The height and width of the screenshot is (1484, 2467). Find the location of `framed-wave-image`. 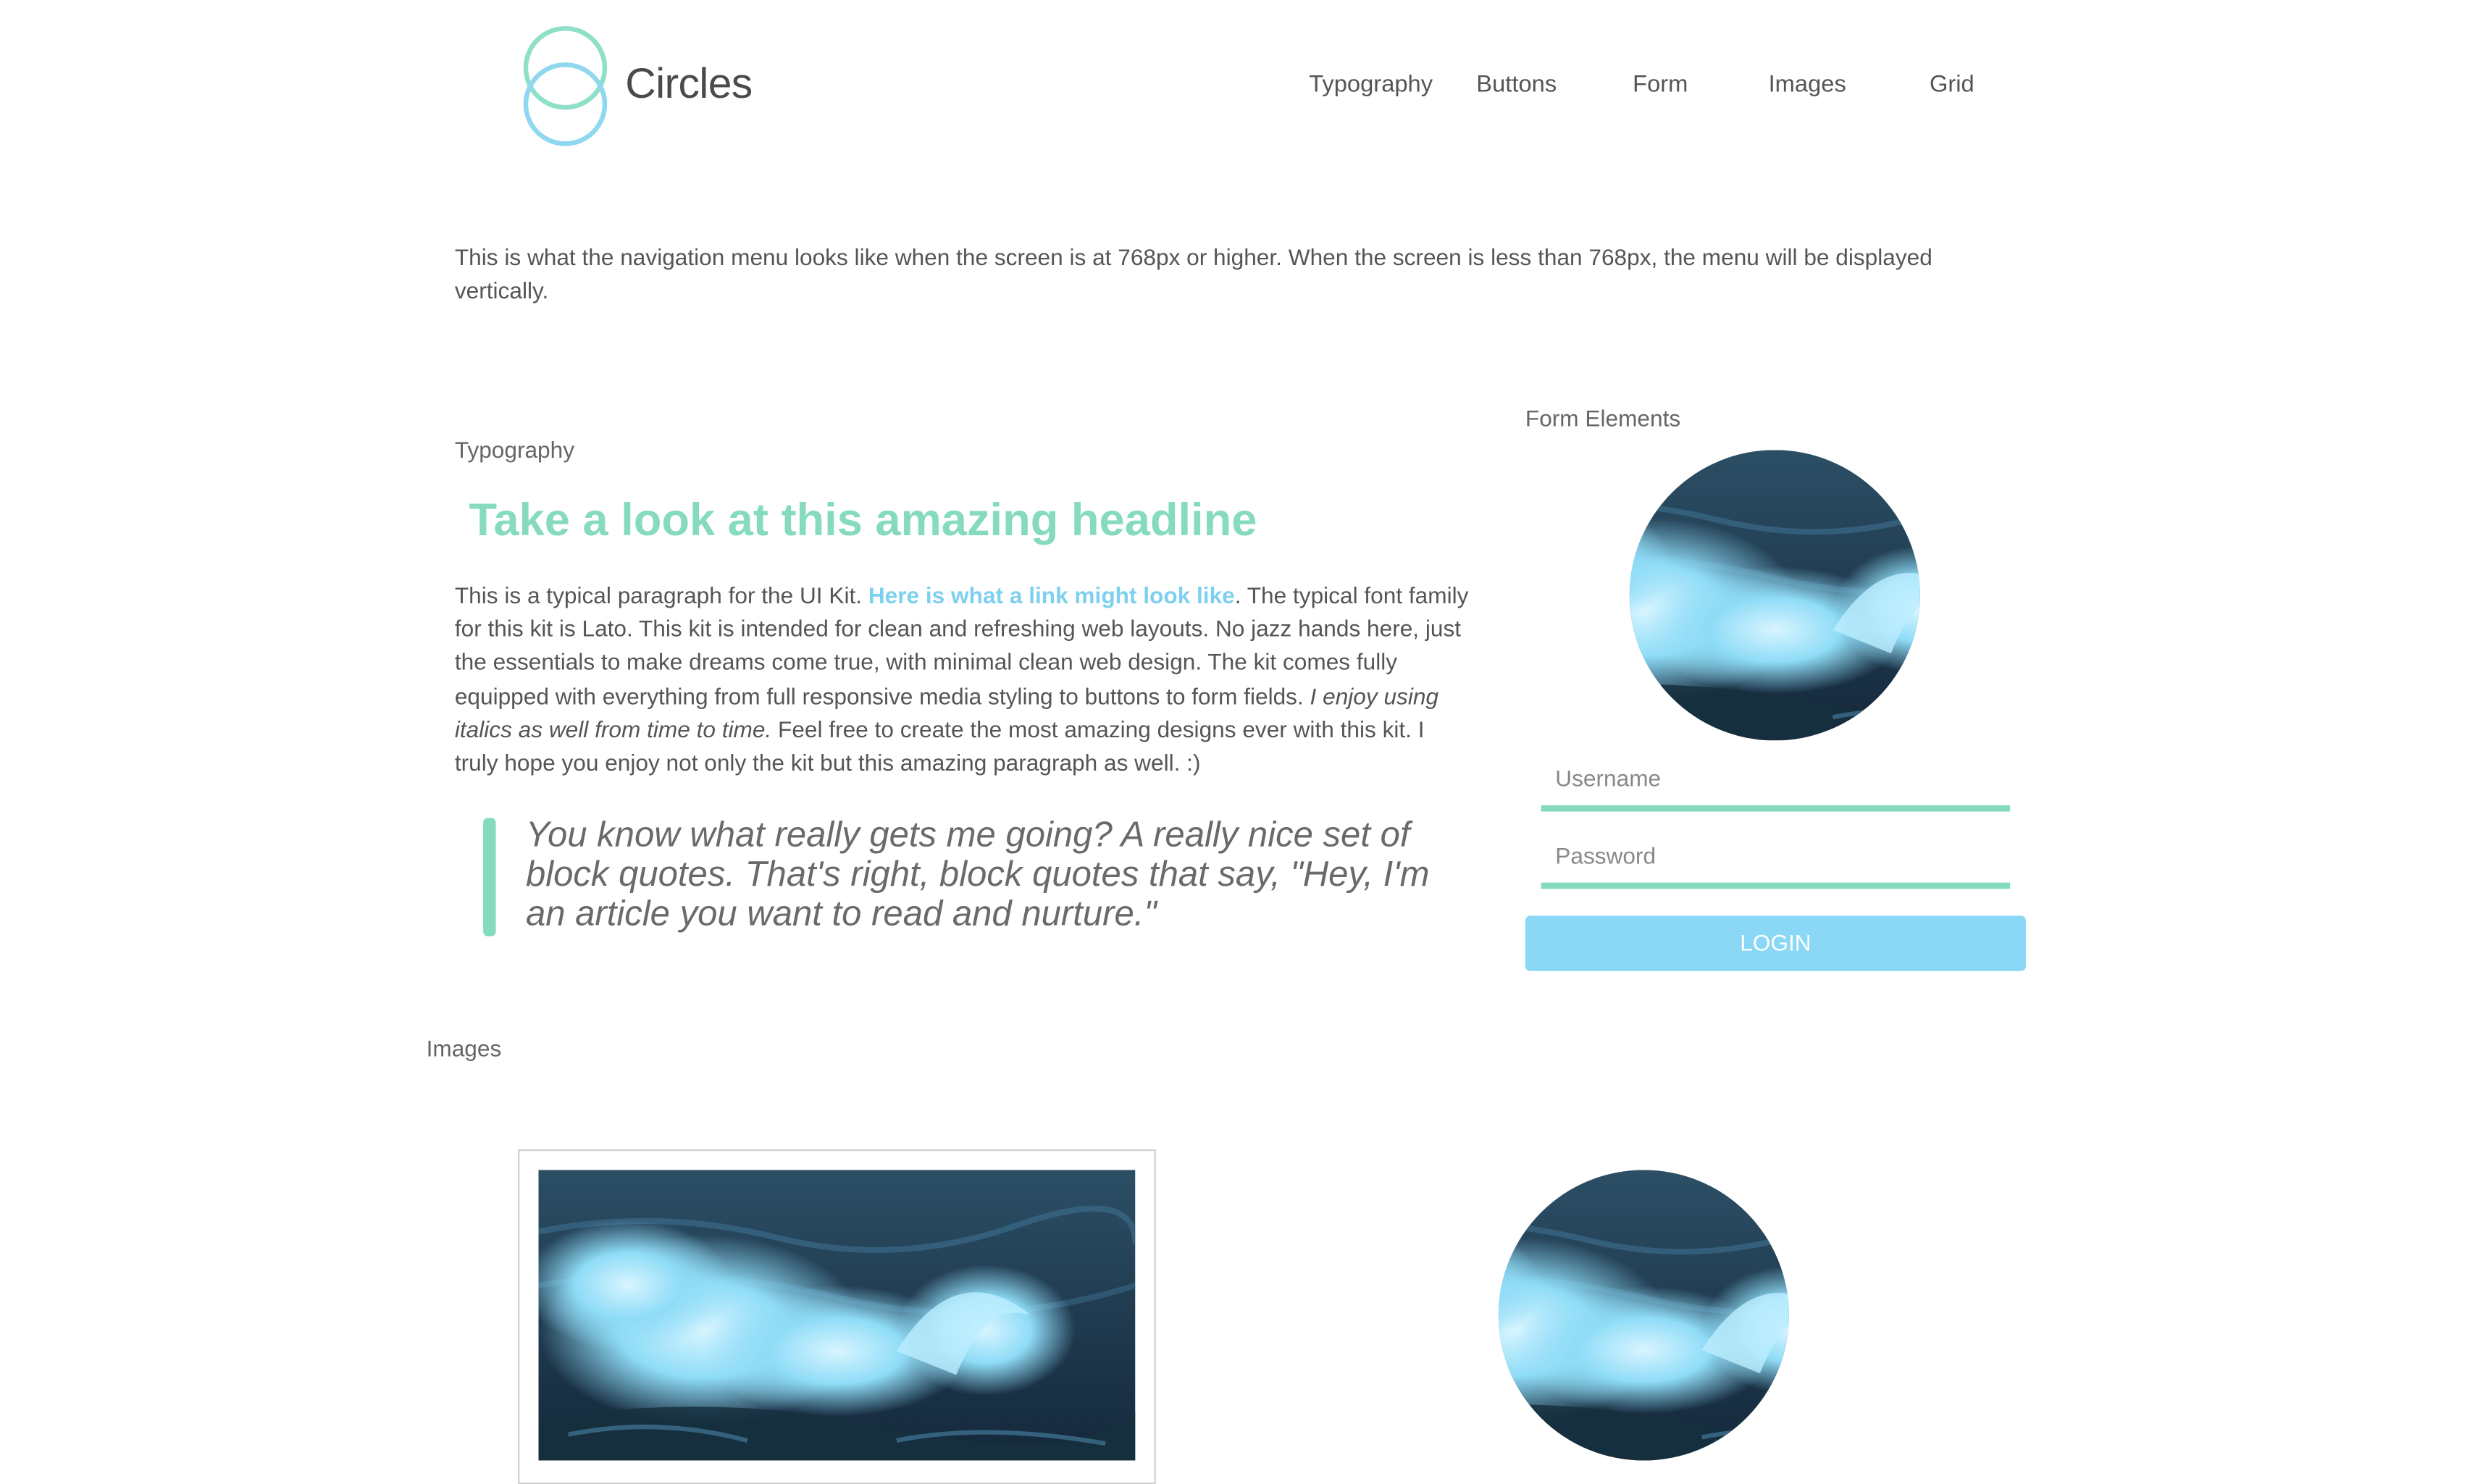

framed-wave-image is located at coordinates (836, 1315).